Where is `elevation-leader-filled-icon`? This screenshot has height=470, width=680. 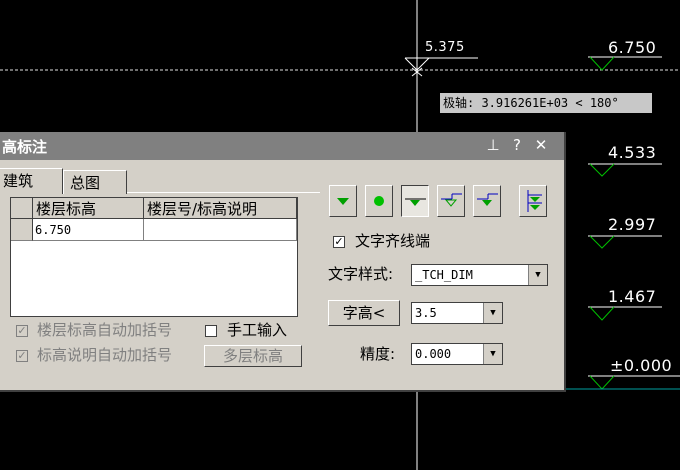 elevation-leader-filled-icon is located at coordinates (487, 199).